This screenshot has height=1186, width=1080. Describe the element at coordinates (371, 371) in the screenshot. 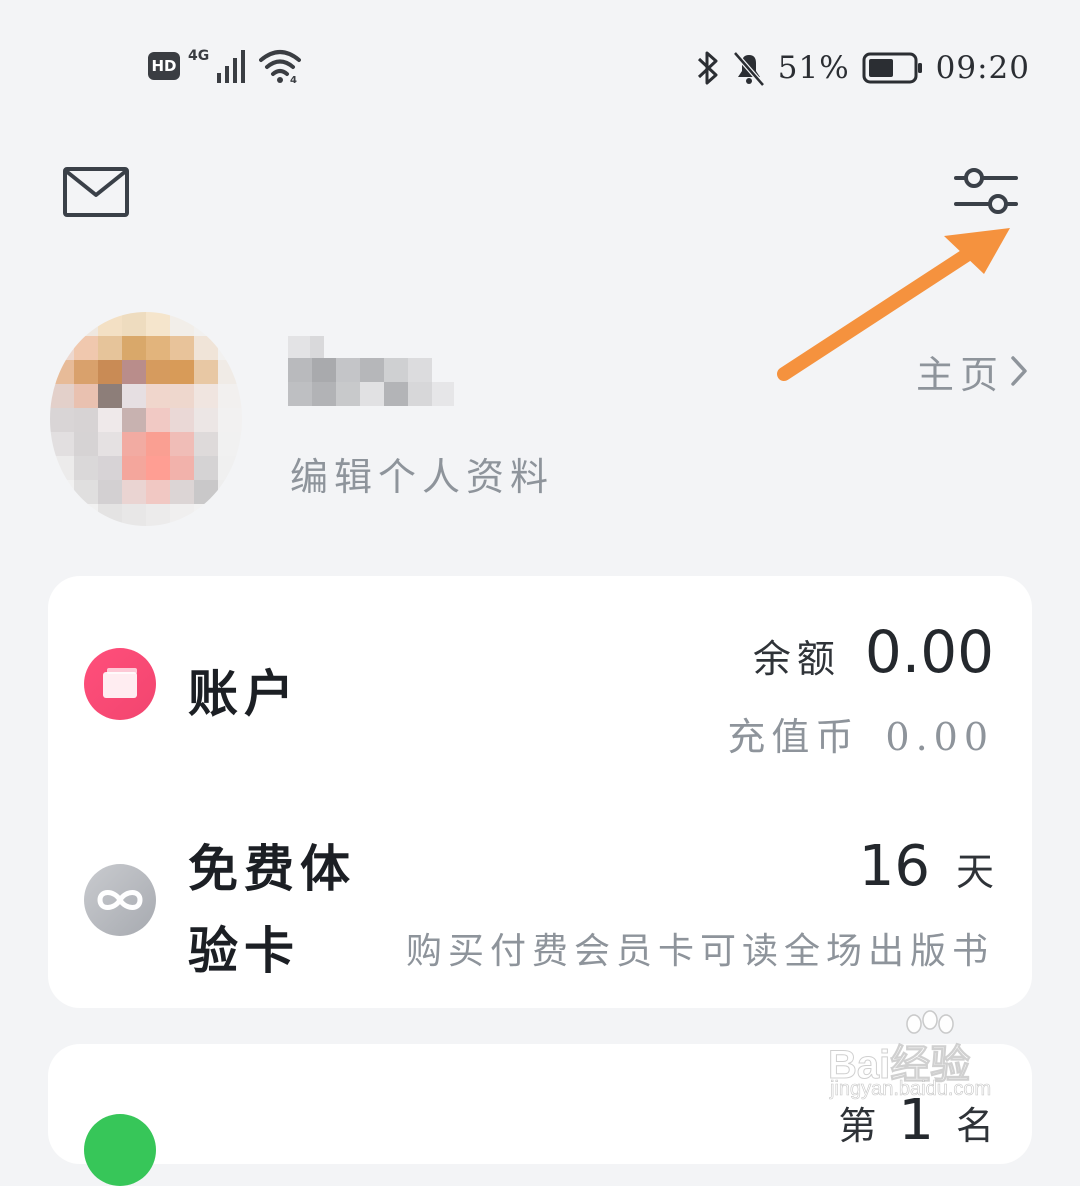

I see `nickname-mosaic` at that location.